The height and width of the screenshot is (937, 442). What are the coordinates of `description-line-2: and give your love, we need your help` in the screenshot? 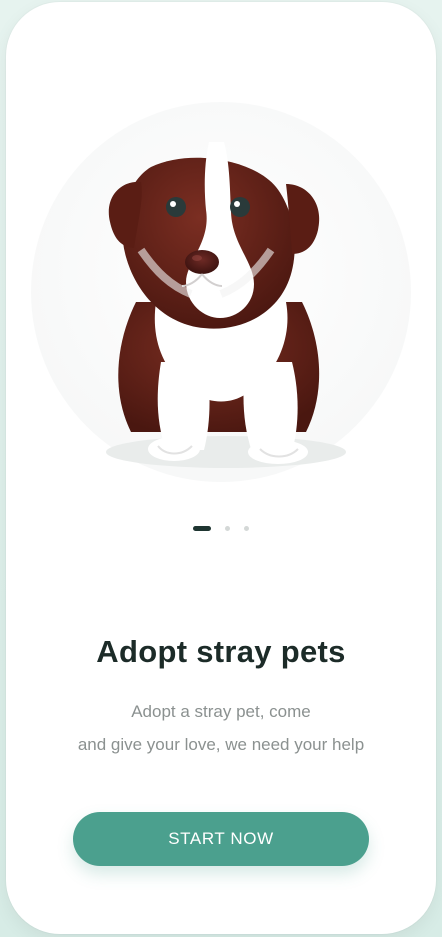 It's located at (221, 744).